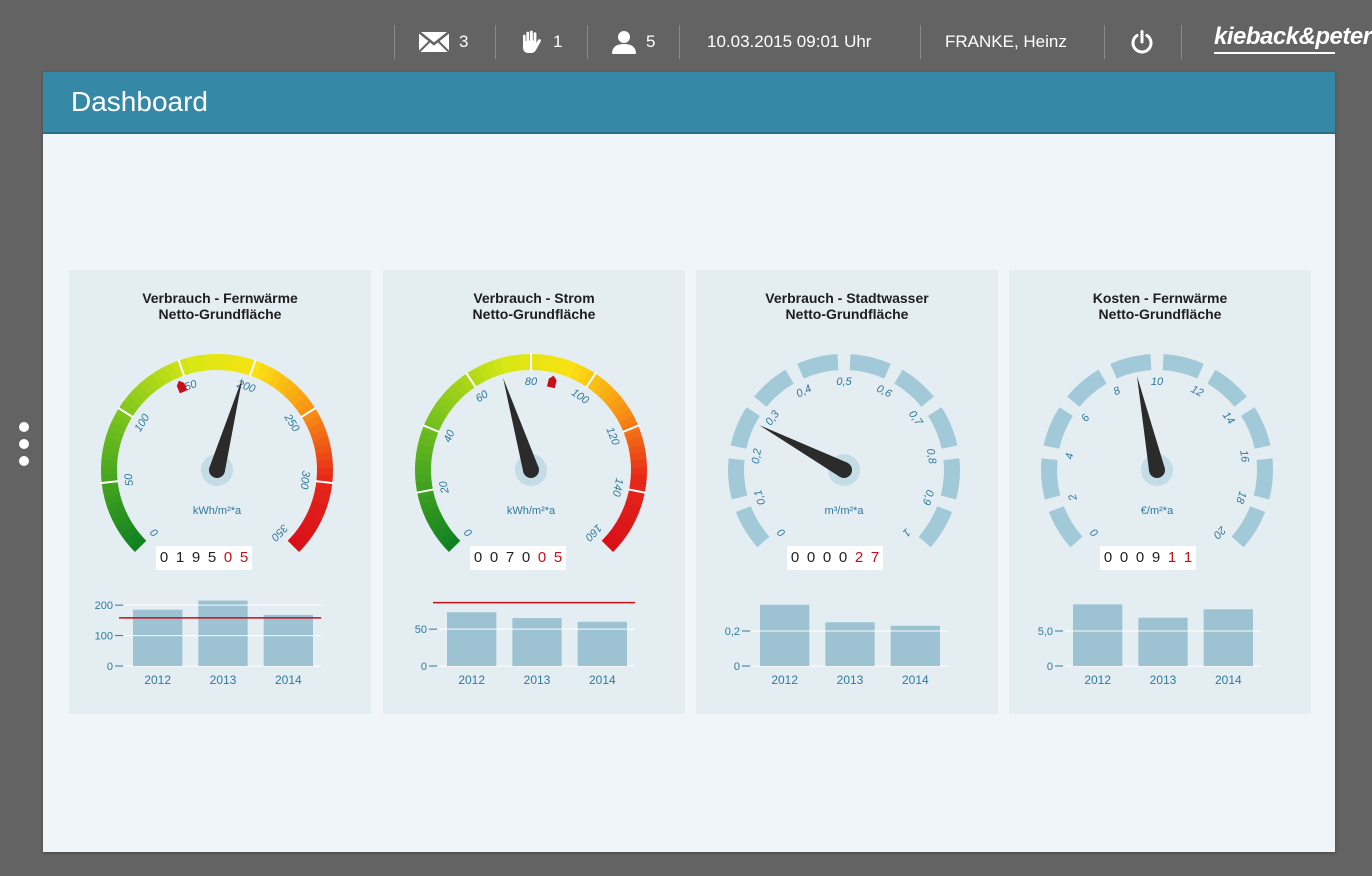  I want to click on side-menu-handle, so click(25, 448).